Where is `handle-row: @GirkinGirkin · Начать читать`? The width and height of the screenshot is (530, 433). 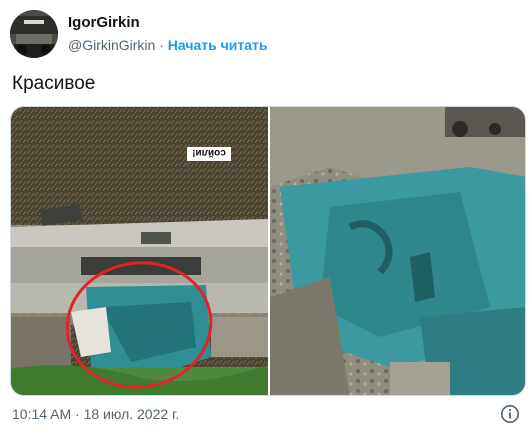 handle-row: @GirkinGirkin · Начать читать is located at coordinates (167, 45).